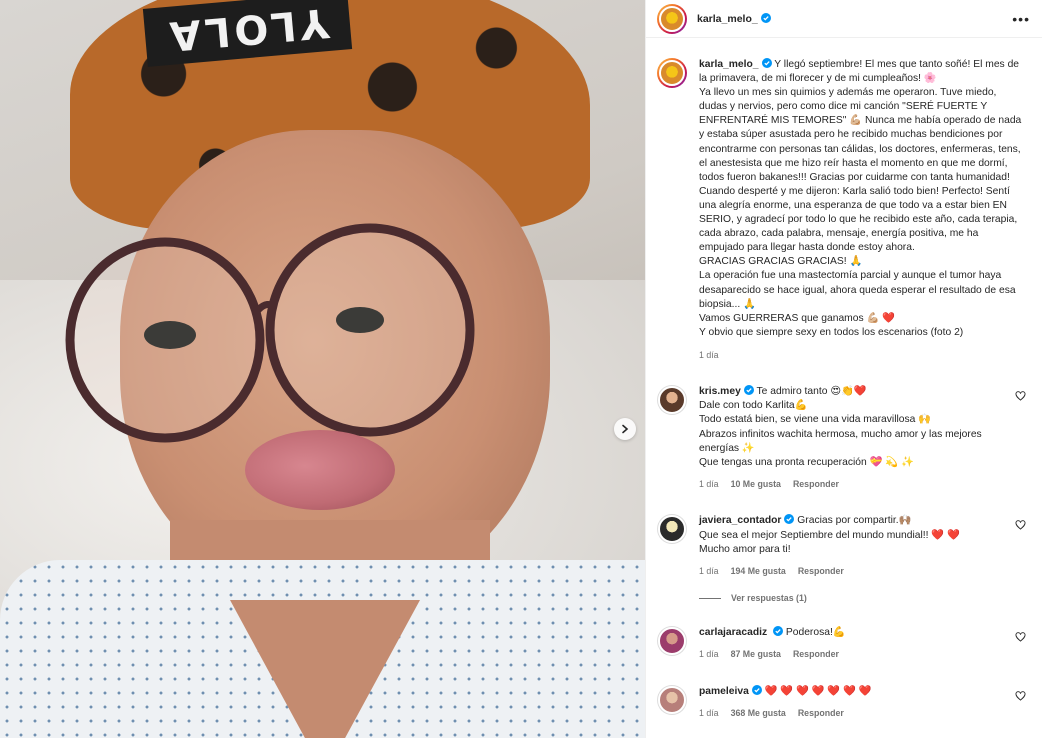 The width and height of the screenshot is (1042, 738). I want to click on comment-meta: 1 día 87 Me gusta Responder, so click(858, 654).